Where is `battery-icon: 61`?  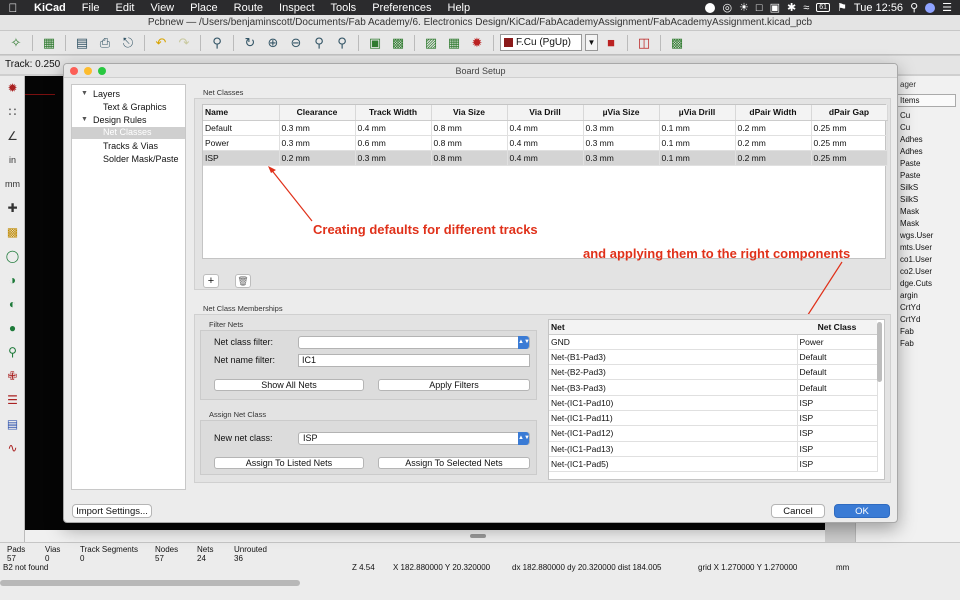 battery-icon: 61 is located at coordinates (823, 7).